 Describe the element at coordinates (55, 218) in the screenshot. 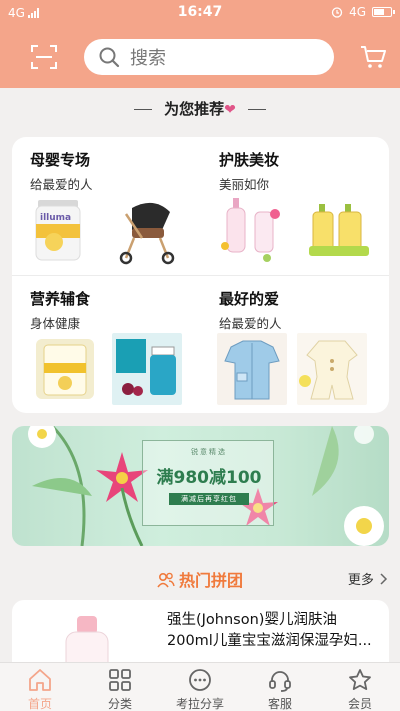

I see `svg-text: illuma` at that location.